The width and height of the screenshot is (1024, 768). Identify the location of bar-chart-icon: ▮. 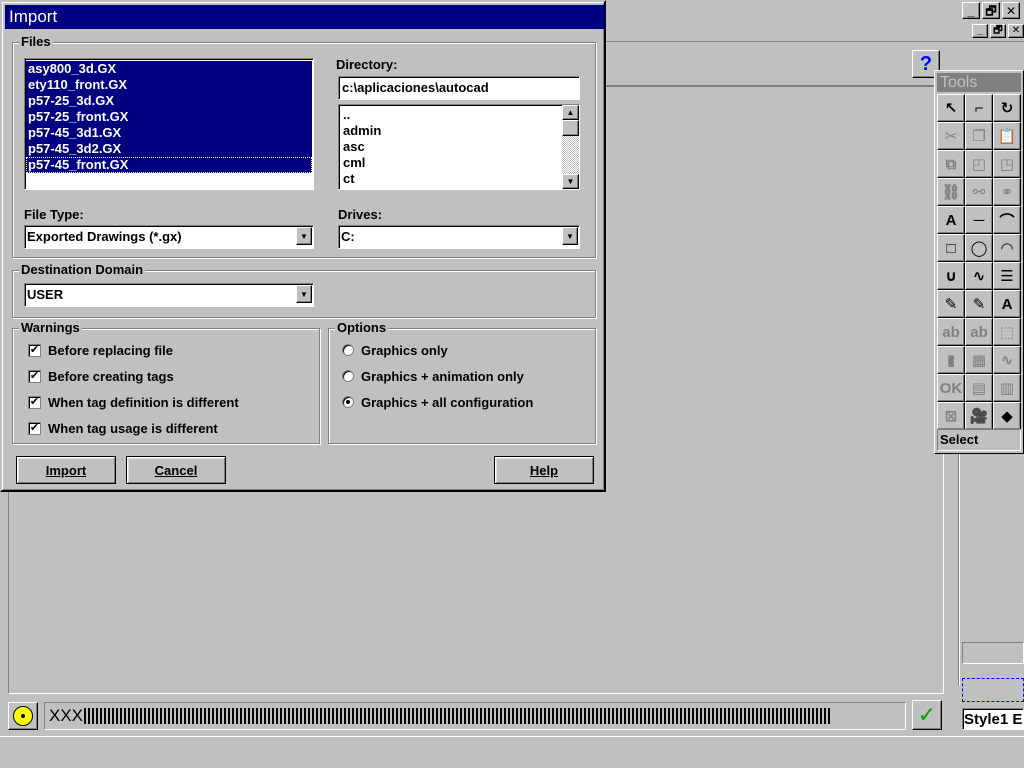
(951, 360).